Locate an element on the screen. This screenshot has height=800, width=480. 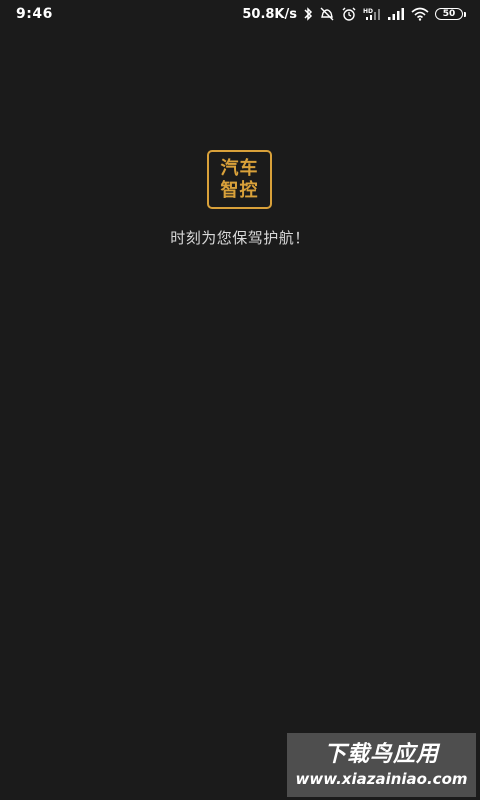
battery-level: 50 is located at coordinates (449, 14).